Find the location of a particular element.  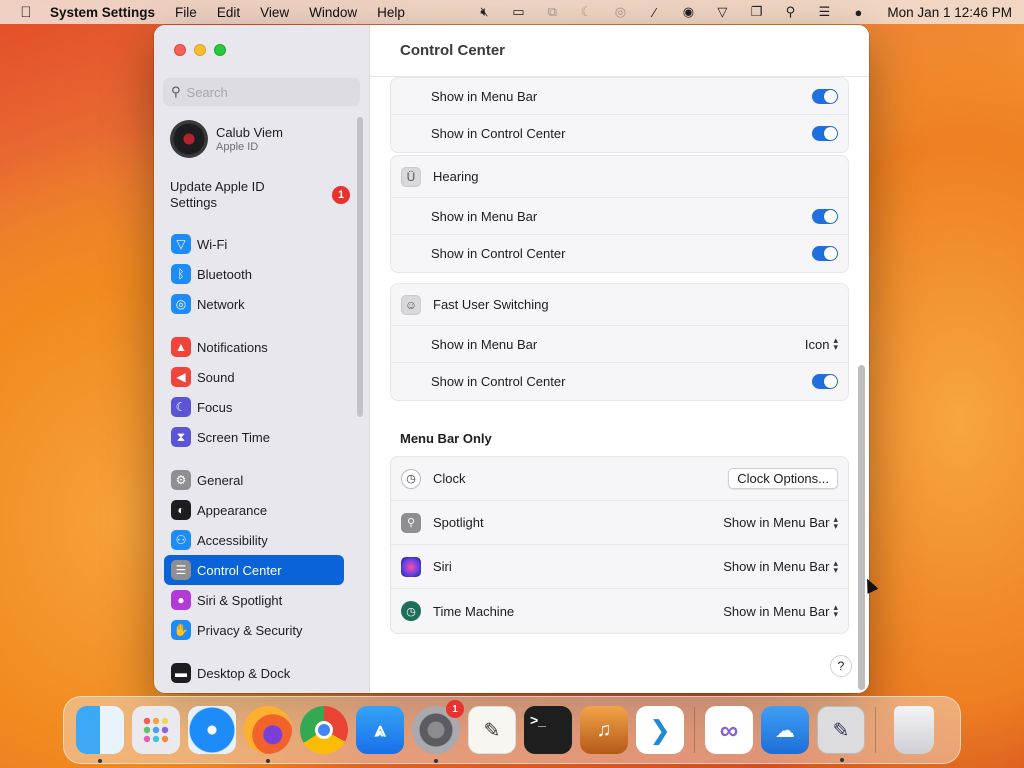

help-button: ? is located at coordinates (841, 666).